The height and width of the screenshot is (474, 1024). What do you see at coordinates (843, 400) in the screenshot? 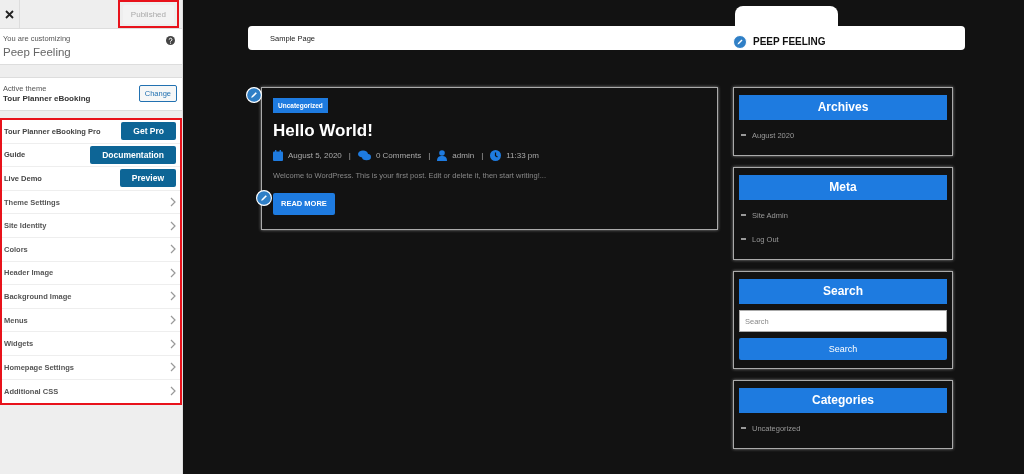
I see `widget-title: Categories` at bounding box center [843, 400].